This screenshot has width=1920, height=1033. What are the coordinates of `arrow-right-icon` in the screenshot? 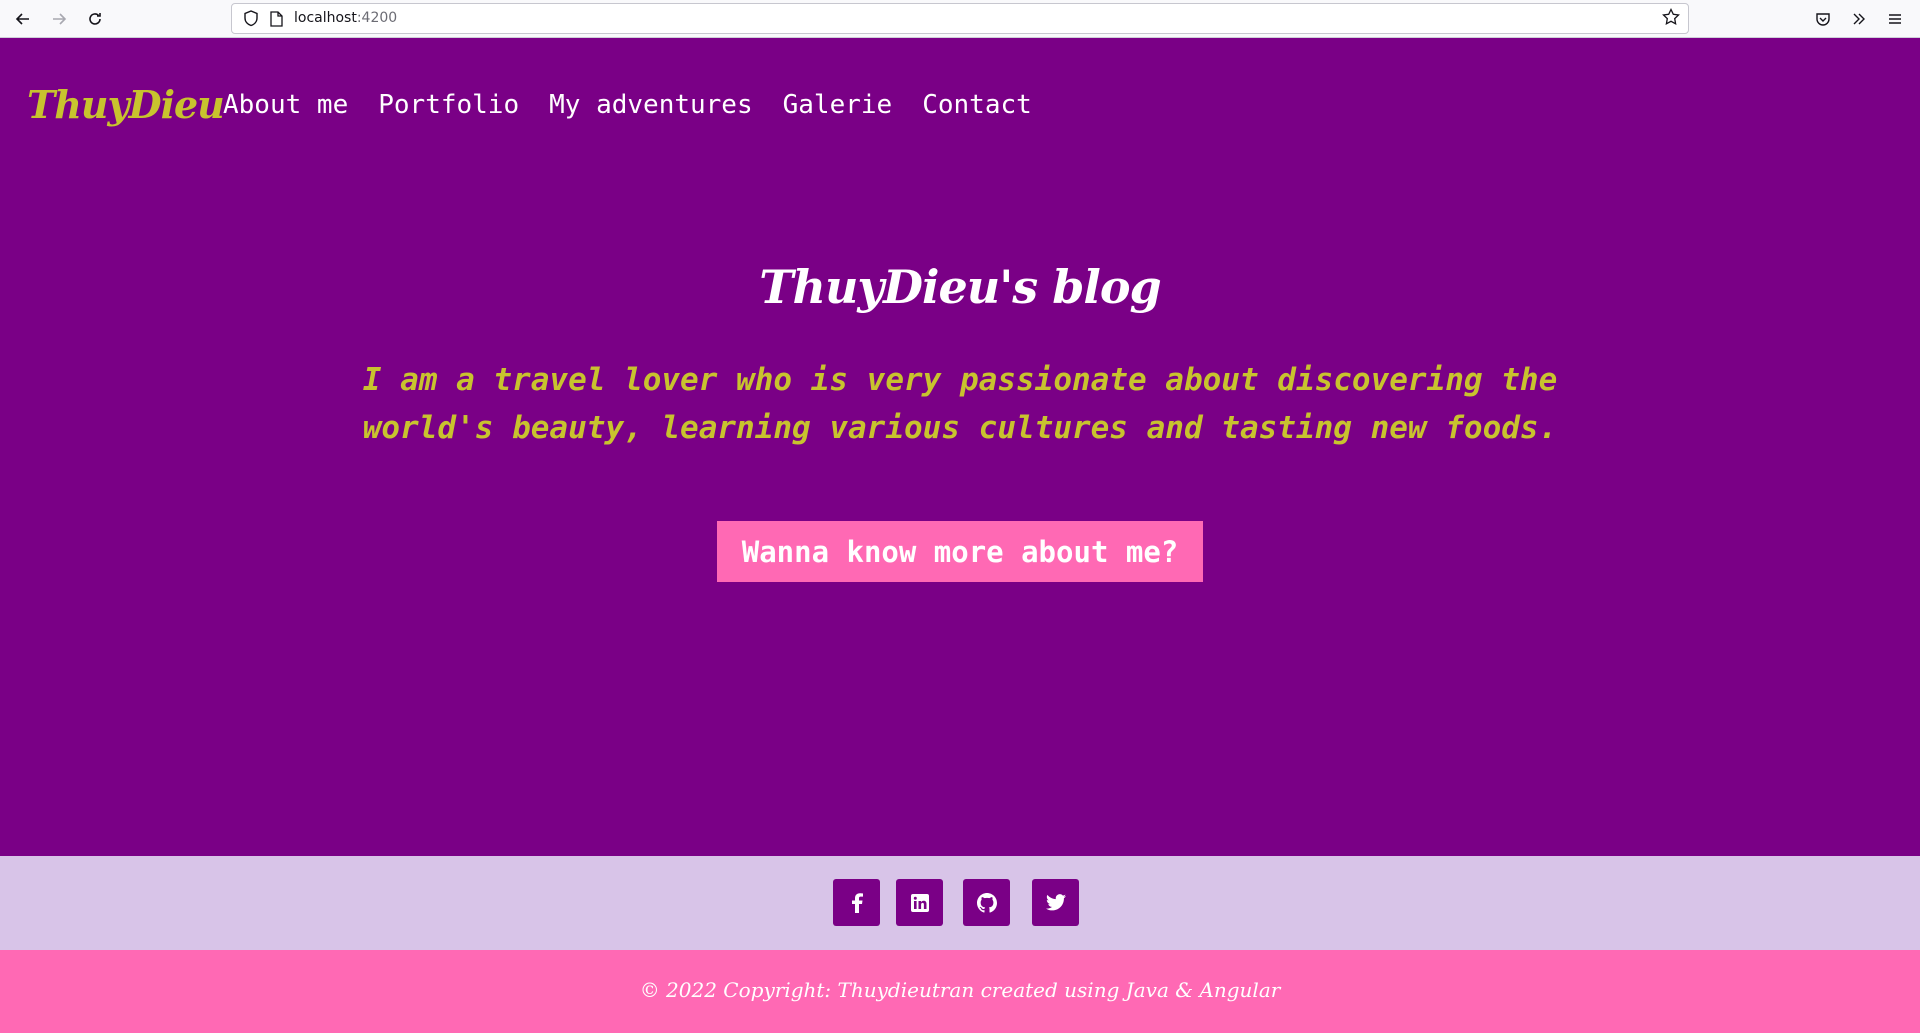 It's located at (60, 19).